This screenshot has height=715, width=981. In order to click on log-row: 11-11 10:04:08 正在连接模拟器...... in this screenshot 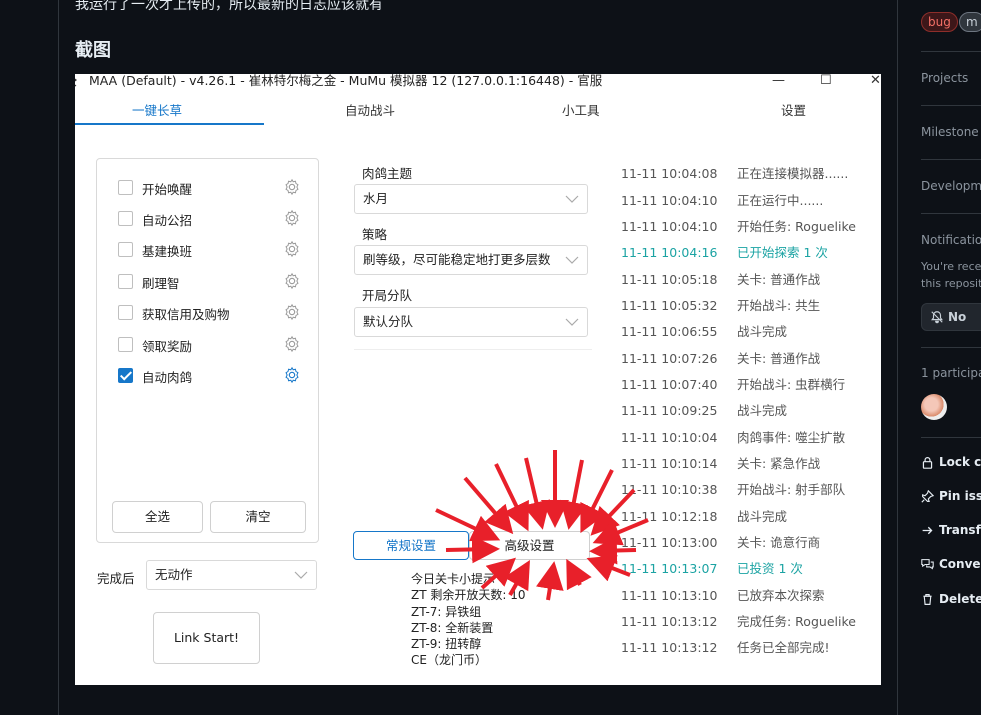, I will do `click(734, 172)`.